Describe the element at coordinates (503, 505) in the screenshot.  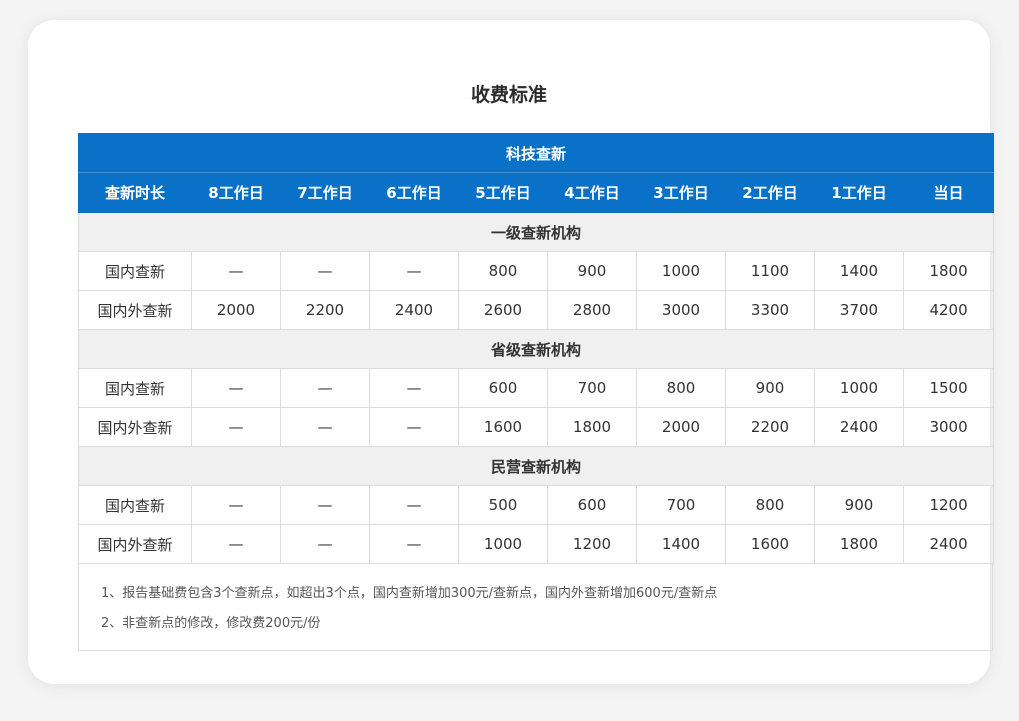
I see `price-cell: 500` at that location.